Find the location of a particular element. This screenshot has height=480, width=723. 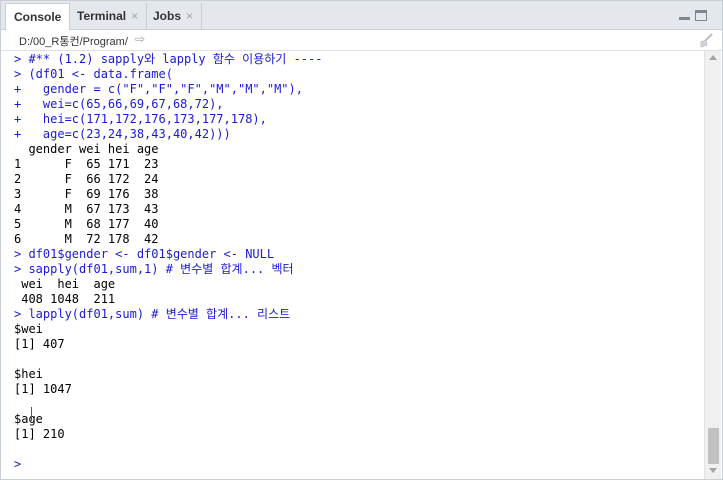

scrollbar-thumb is located at coordinates (713, 446).